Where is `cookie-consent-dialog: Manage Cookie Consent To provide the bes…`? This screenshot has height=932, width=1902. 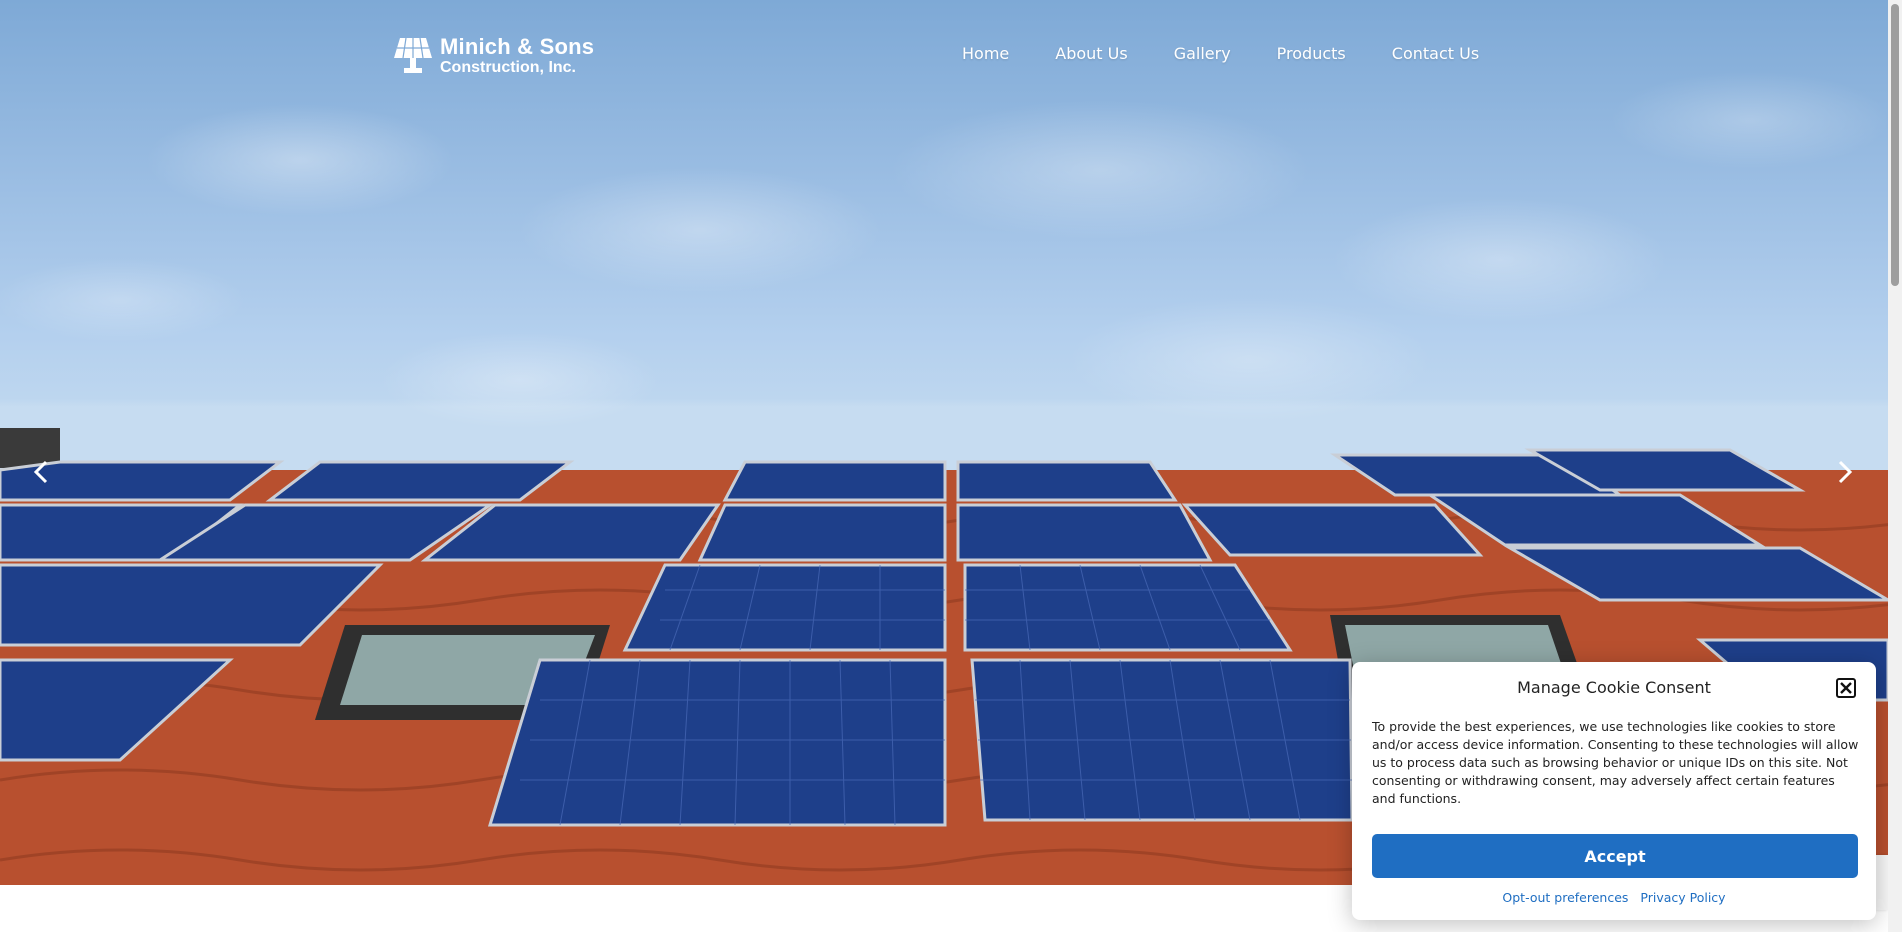 cookie-consent-dialog: Manage Cookie Consent To provide the bes… is located at coordinates (1614, 791).